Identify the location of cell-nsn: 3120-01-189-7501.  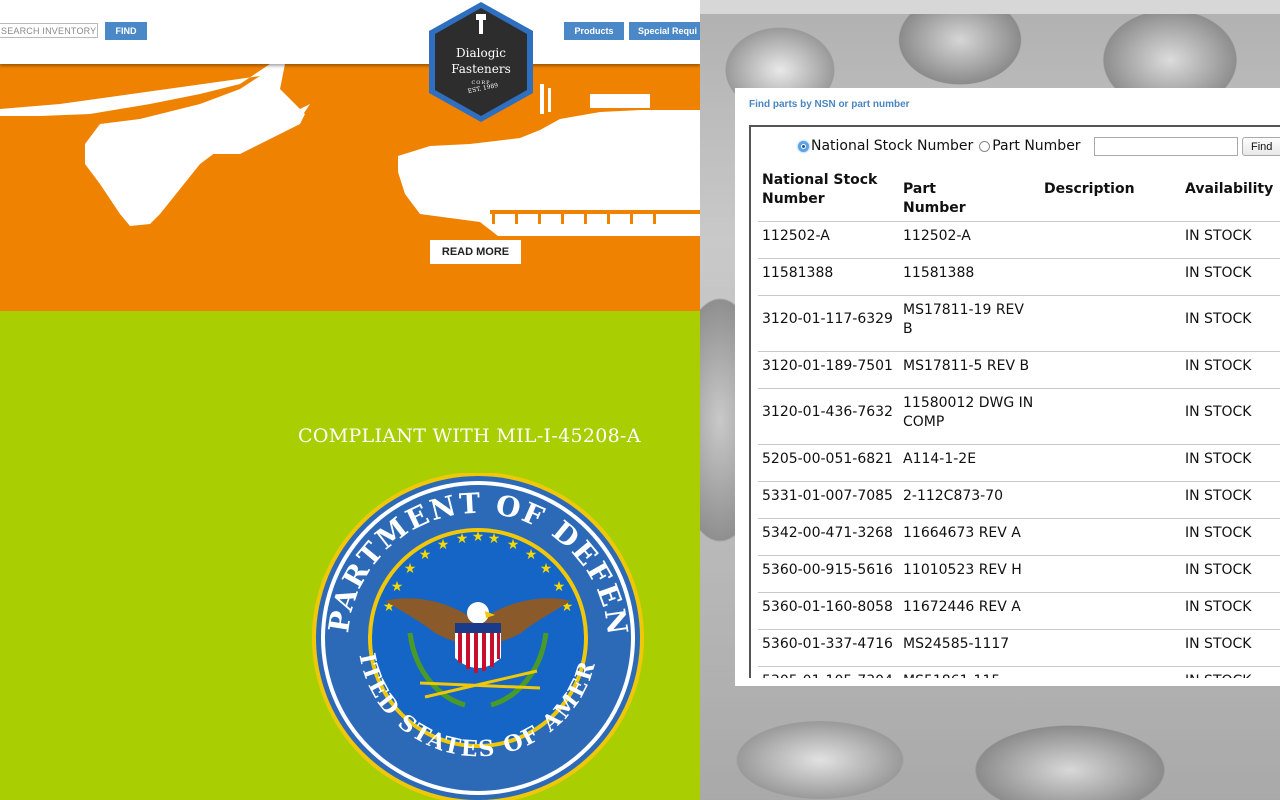
(827, 366).